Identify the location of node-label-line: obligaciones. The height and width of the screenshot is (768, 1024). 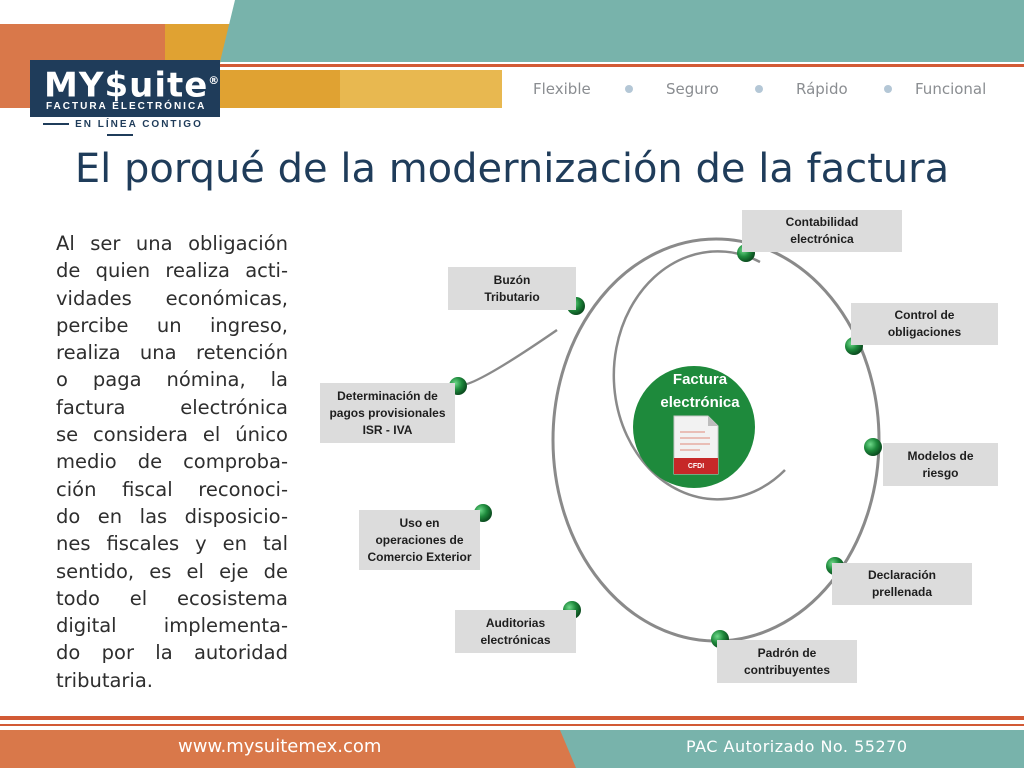
(924, 332).